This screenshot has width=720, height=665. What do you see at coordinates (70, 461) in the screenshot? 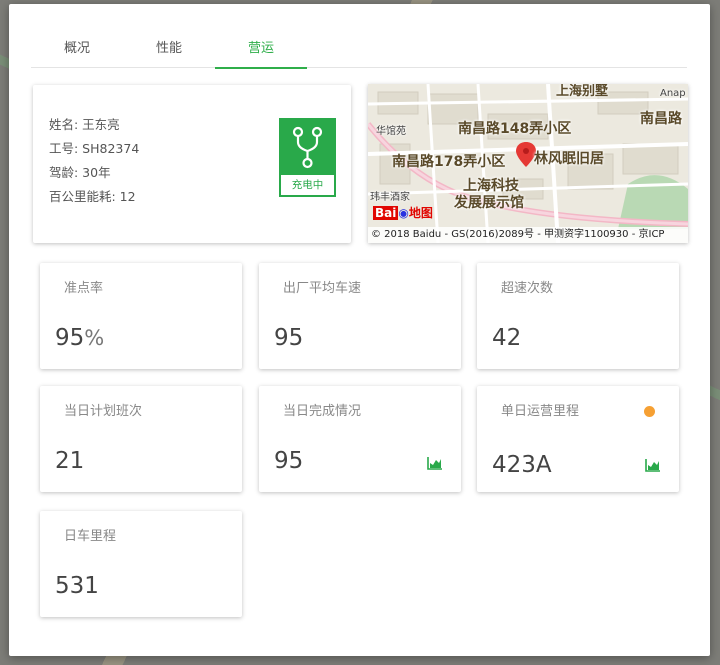
I see `stat-value: 21` at bounding box center [70, 461].